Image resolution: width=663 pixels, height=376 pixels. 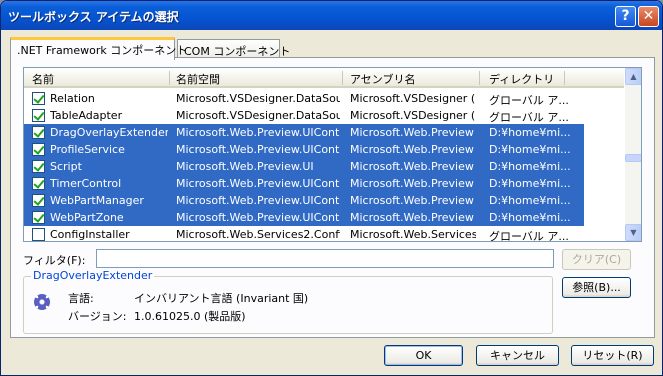 What do you see at coordinates (87, 217) in the screenshot?
I see `cell-name: WebPartZone` at bounding box center [87, 217].